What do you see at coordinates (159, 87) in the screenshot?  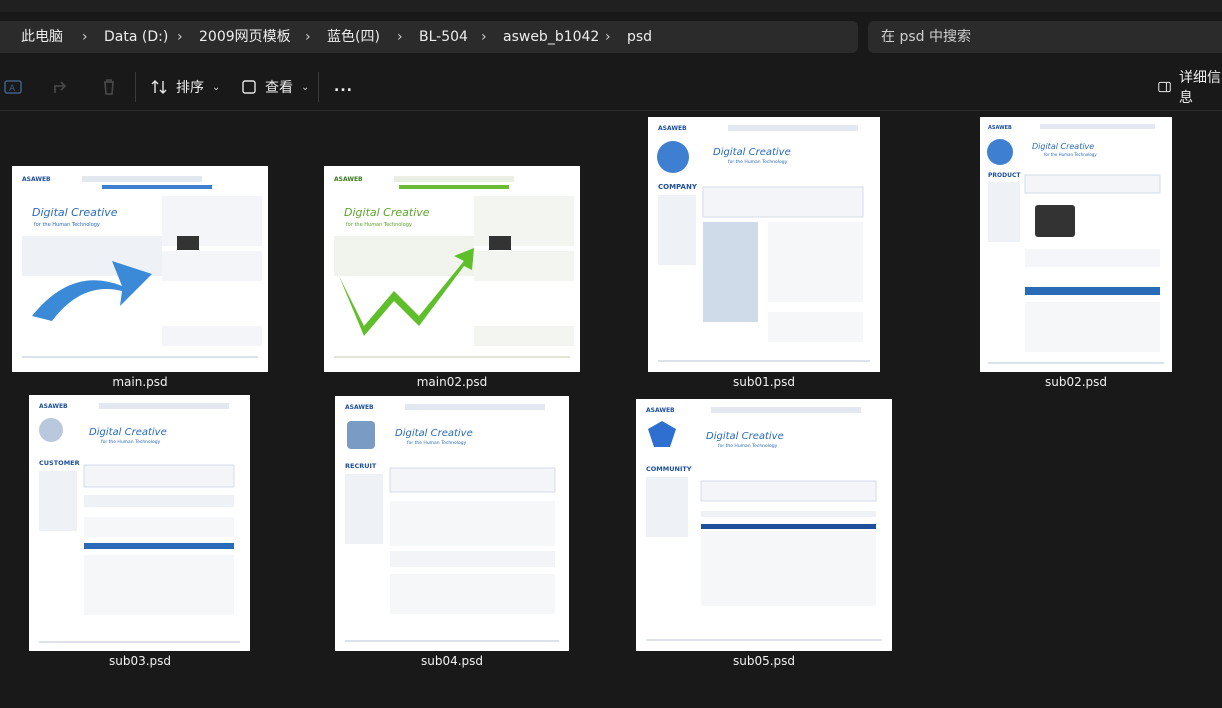 I see `sort-icon` at bounding box center [159, 87].